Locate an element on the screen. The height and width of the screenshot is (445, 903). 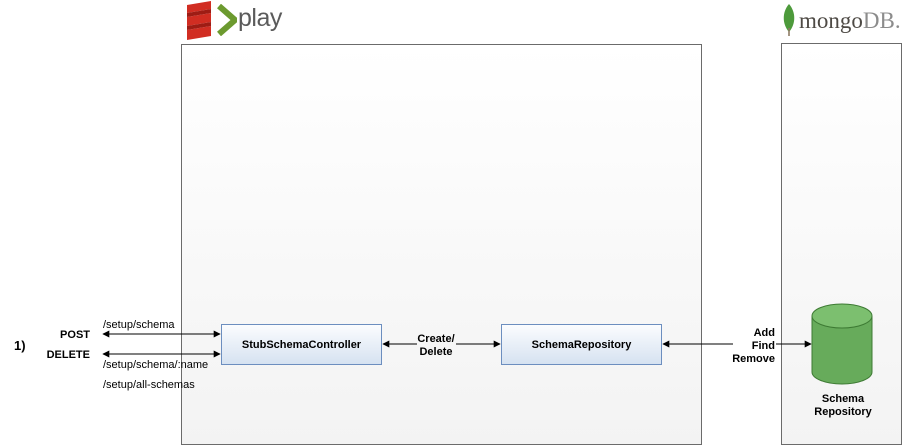
schema-repository-box: SchemaRepository is located at coordinates (581, 344).